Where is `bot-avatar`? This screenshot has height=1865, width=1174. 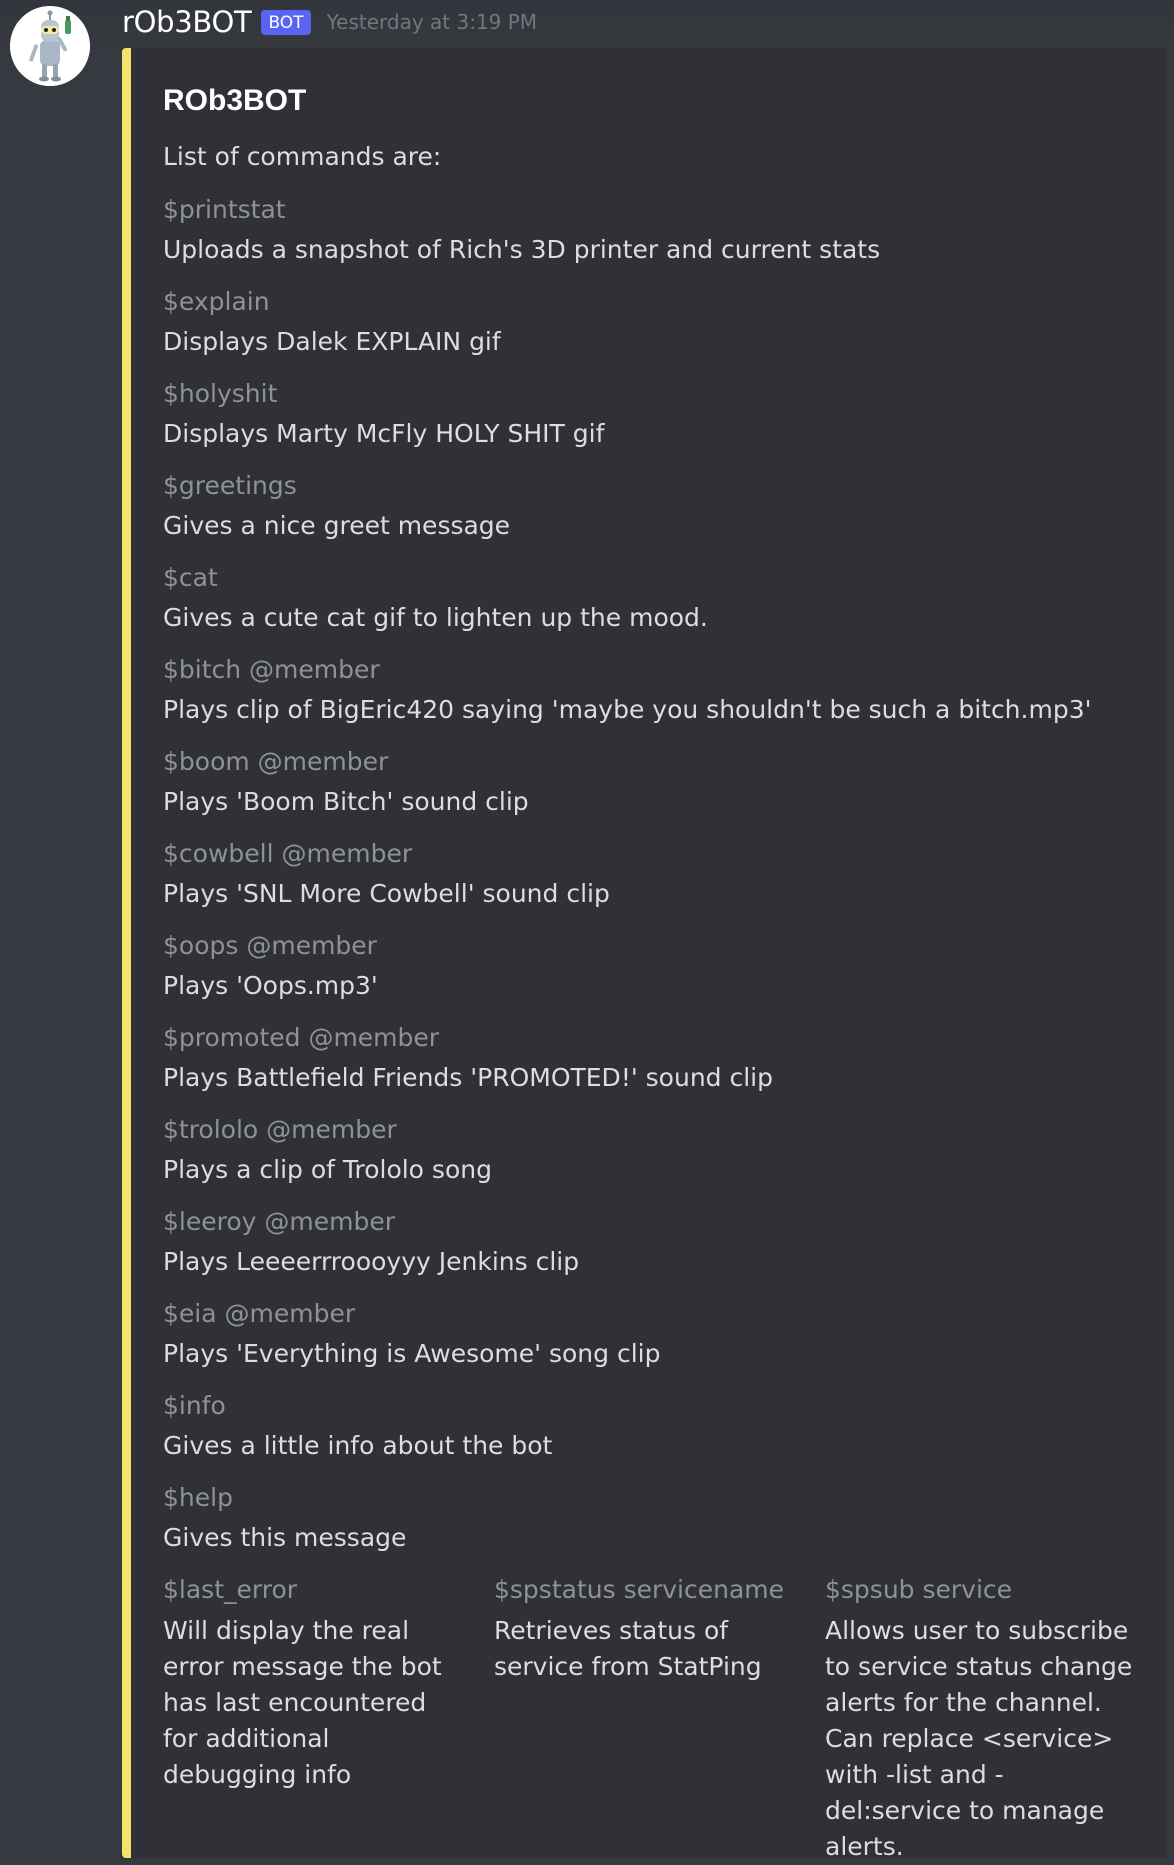 bot-avatar is located at coordinates (50, 46).